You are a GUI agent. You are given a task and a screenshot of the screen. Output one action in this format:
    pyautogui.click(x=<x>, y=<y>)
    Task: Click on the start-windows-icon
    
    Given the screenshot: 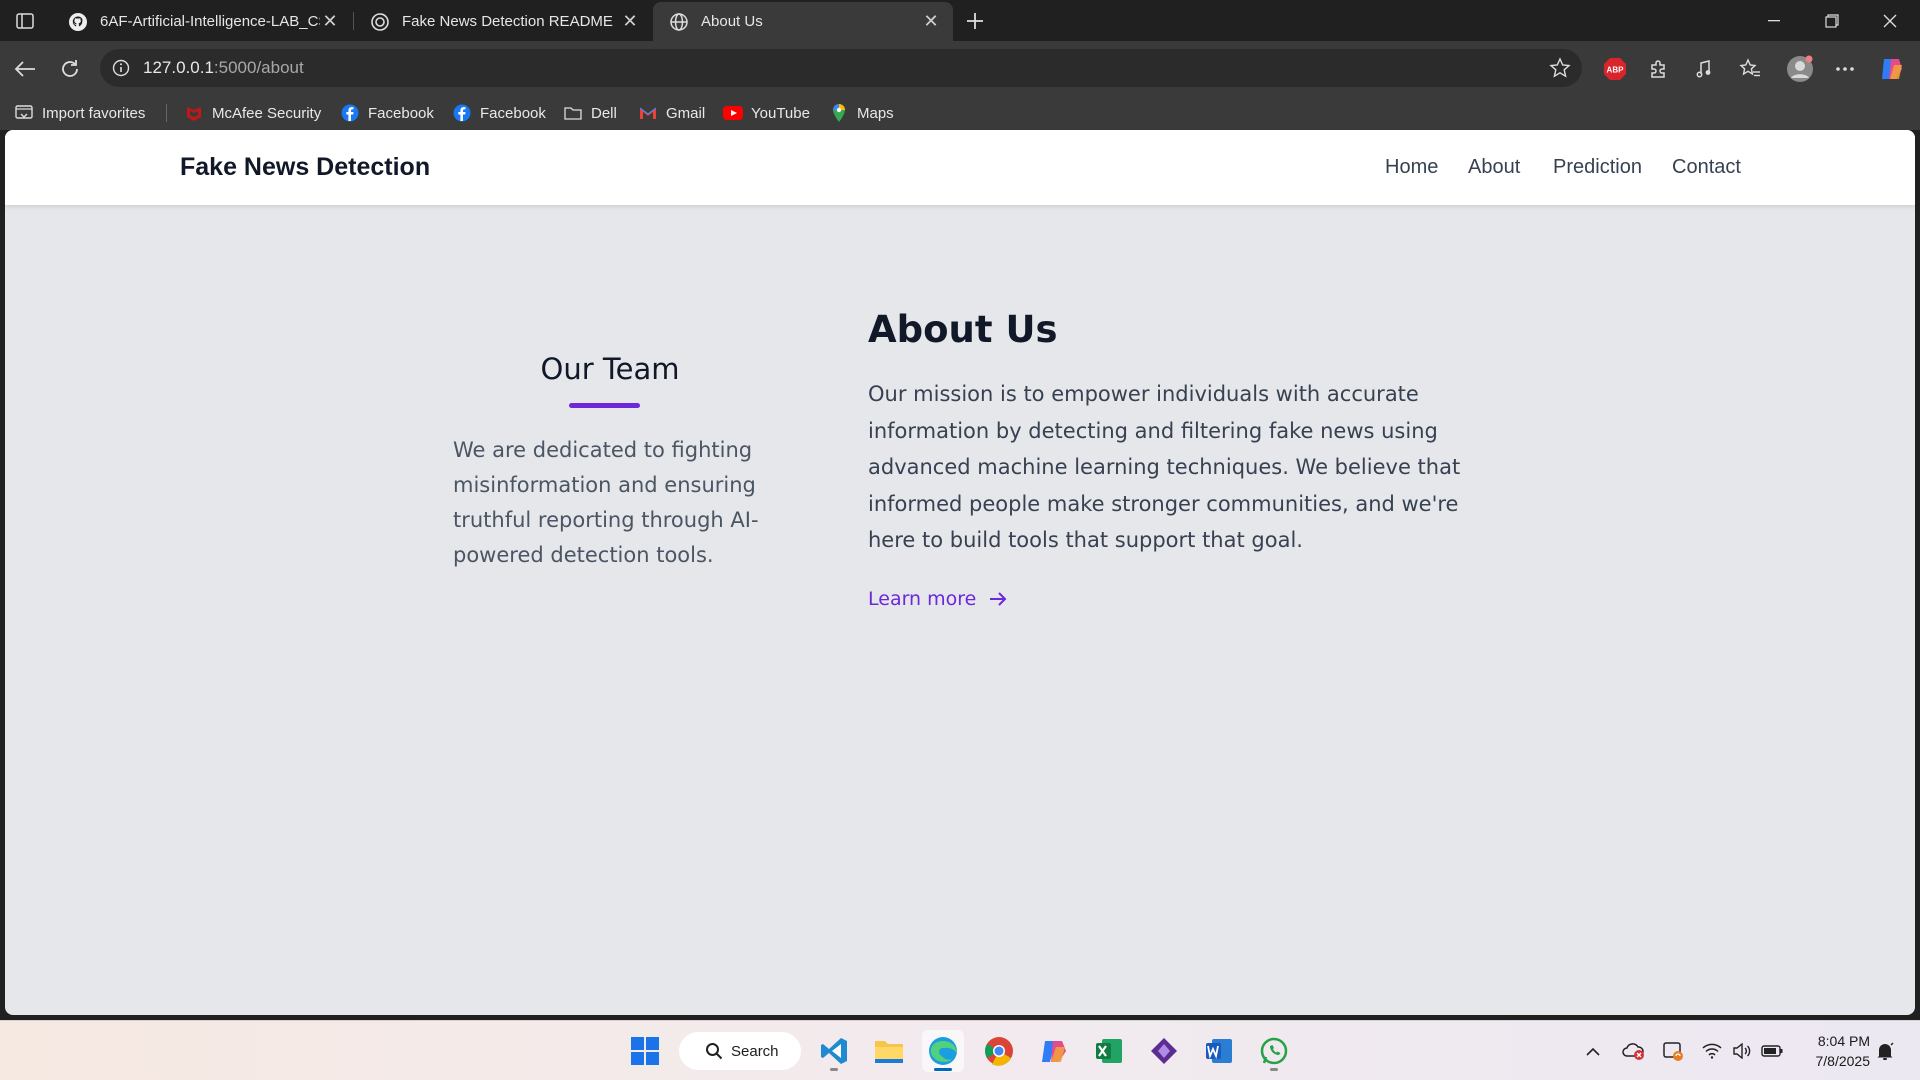 What is the action you would take?
    pyautogui.click(x=645, y=1051)
    